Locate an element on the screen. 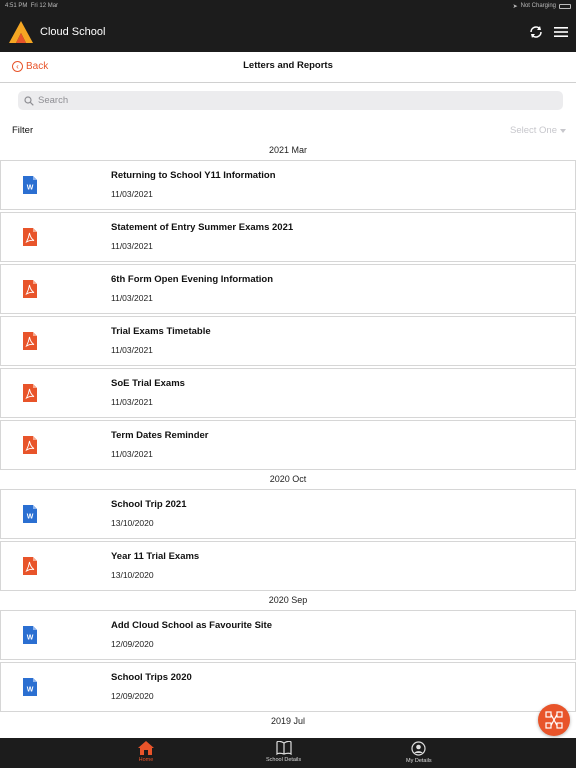 Image resolution: width=576 pixels, height=768 pixels. cloud-school-logo-icon is located at coordinates (21, 32).